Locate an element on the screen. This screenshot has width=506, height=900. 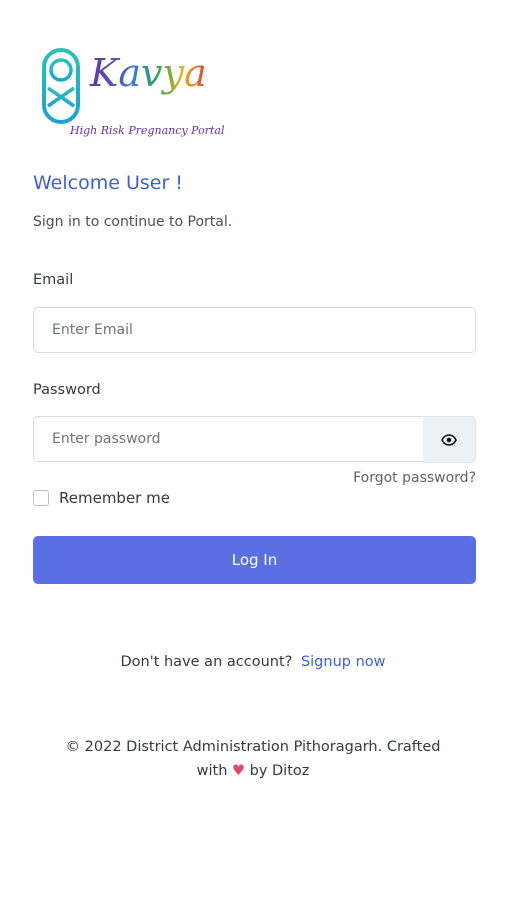
signup-prompt-line: Don't have an account? Signup now is located at coordinates (253, 662).